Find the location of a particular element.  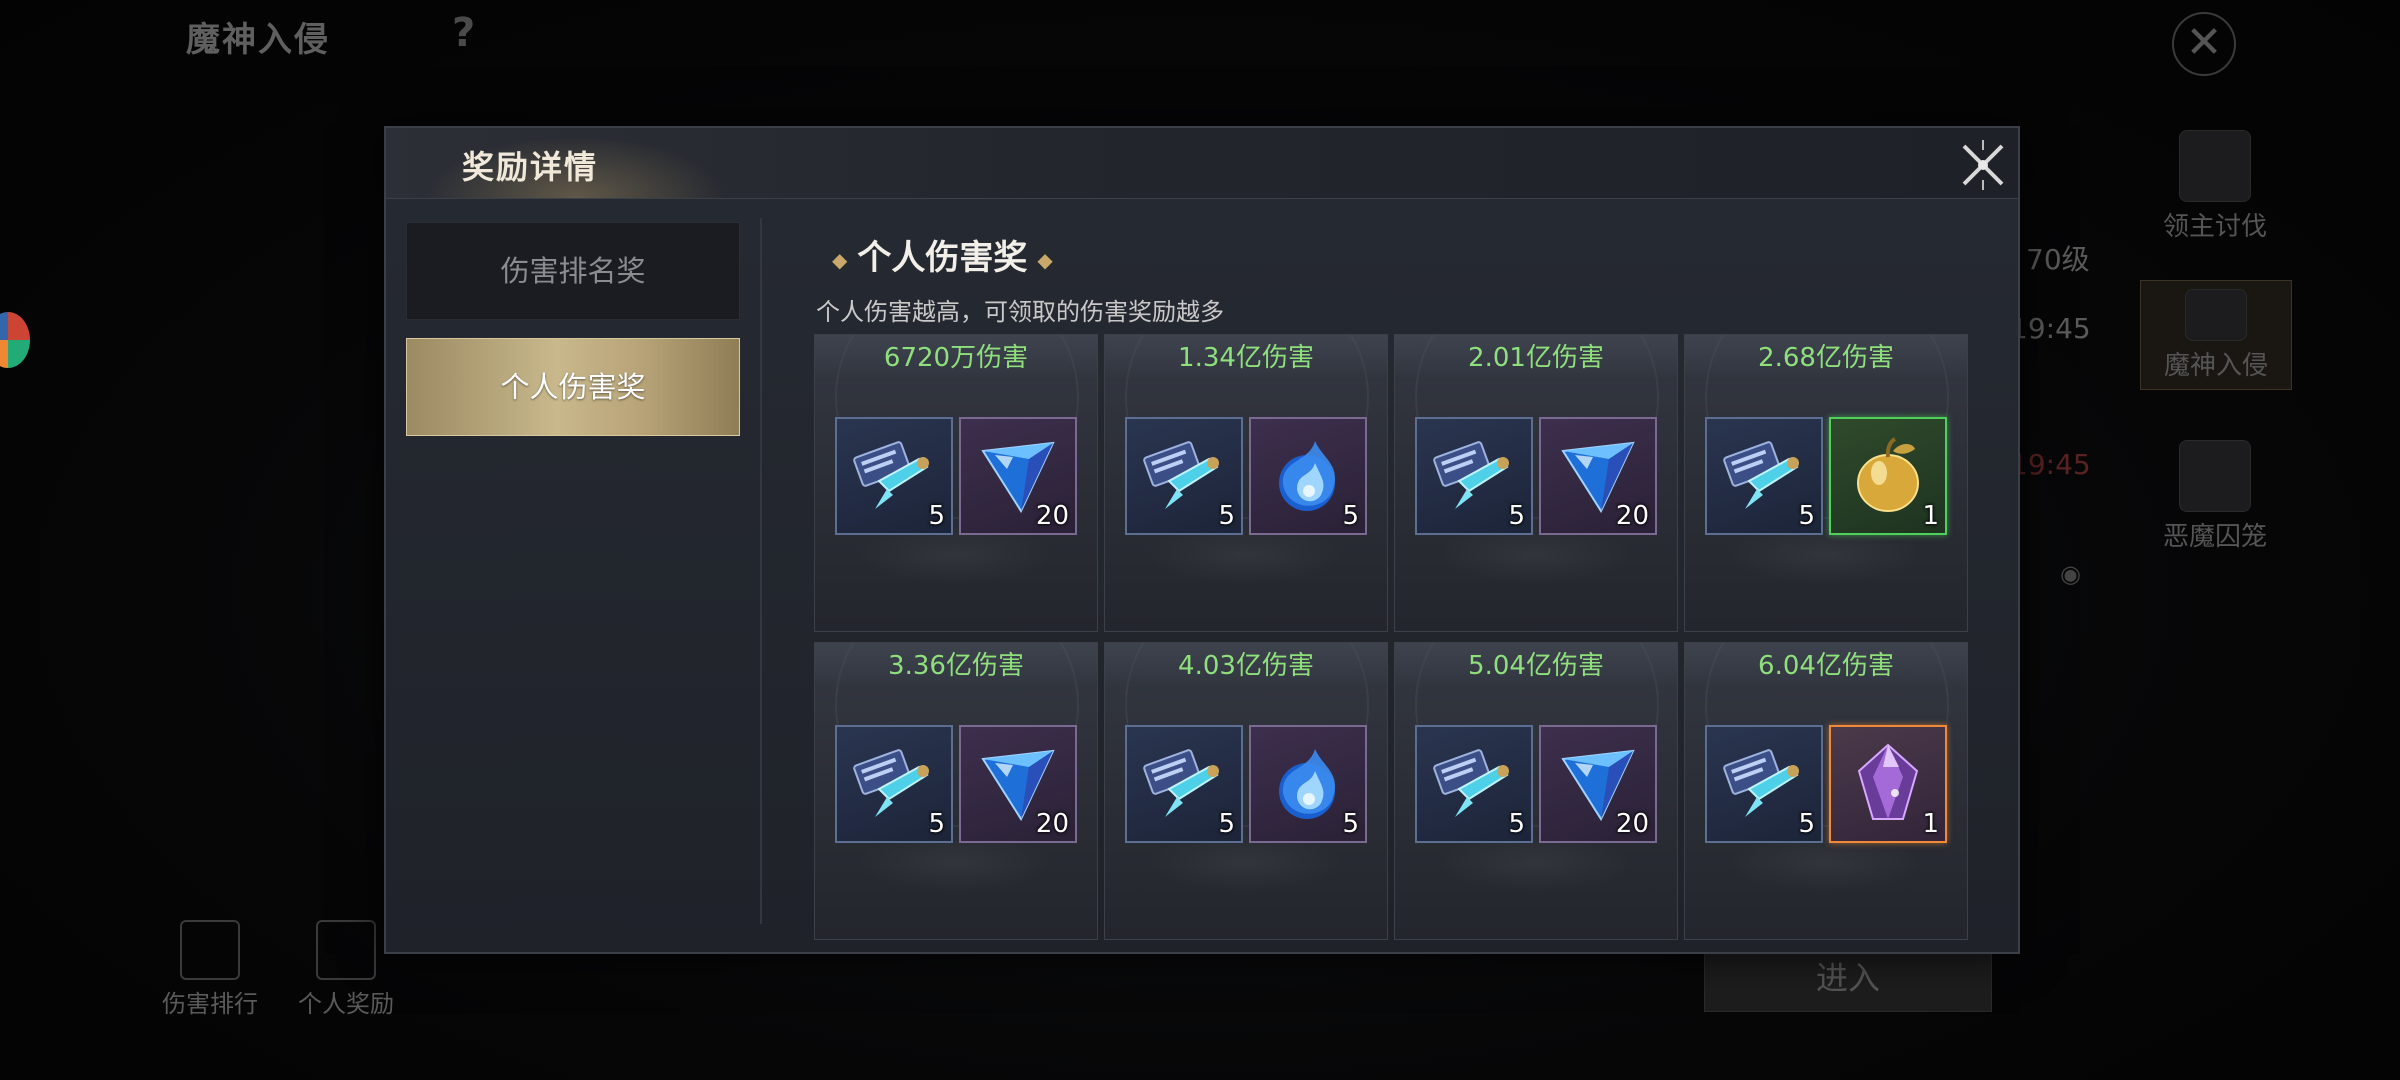

bg-enter-button: 进入 is located at coordinates (1848, 978).